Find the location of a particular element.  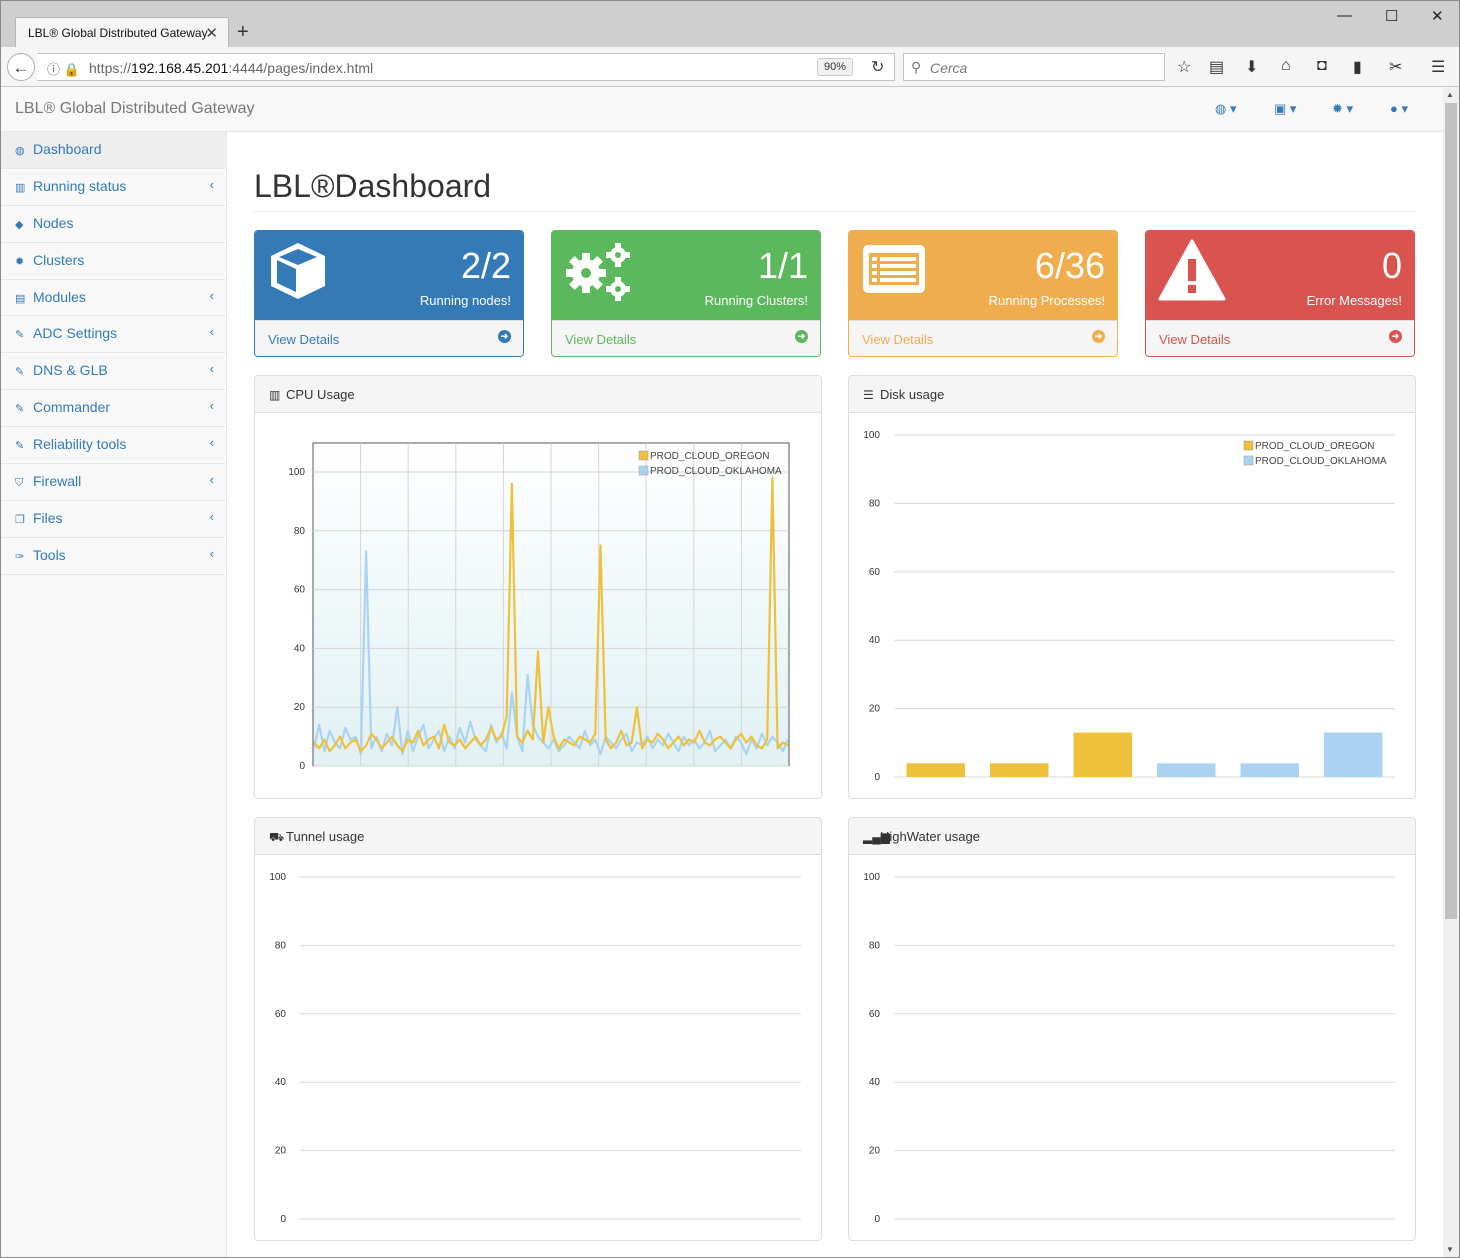

card-running-processes: 6/36 Running Processes! View Details ➜ is located at coordinates (983, 293).